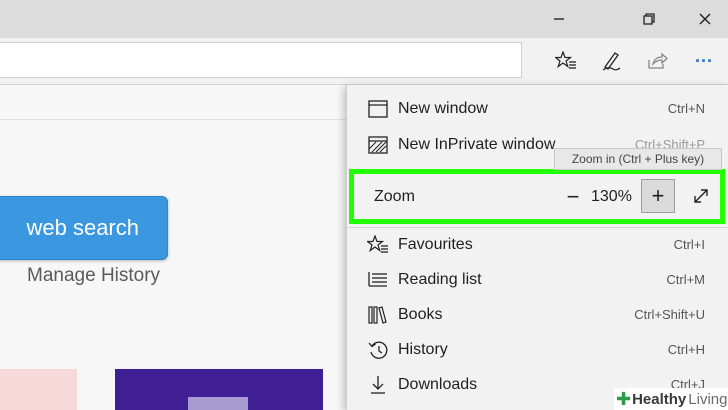 This screenshot has height=410, width=728. I want to click on fullscreen-icon, so click(701, 196).